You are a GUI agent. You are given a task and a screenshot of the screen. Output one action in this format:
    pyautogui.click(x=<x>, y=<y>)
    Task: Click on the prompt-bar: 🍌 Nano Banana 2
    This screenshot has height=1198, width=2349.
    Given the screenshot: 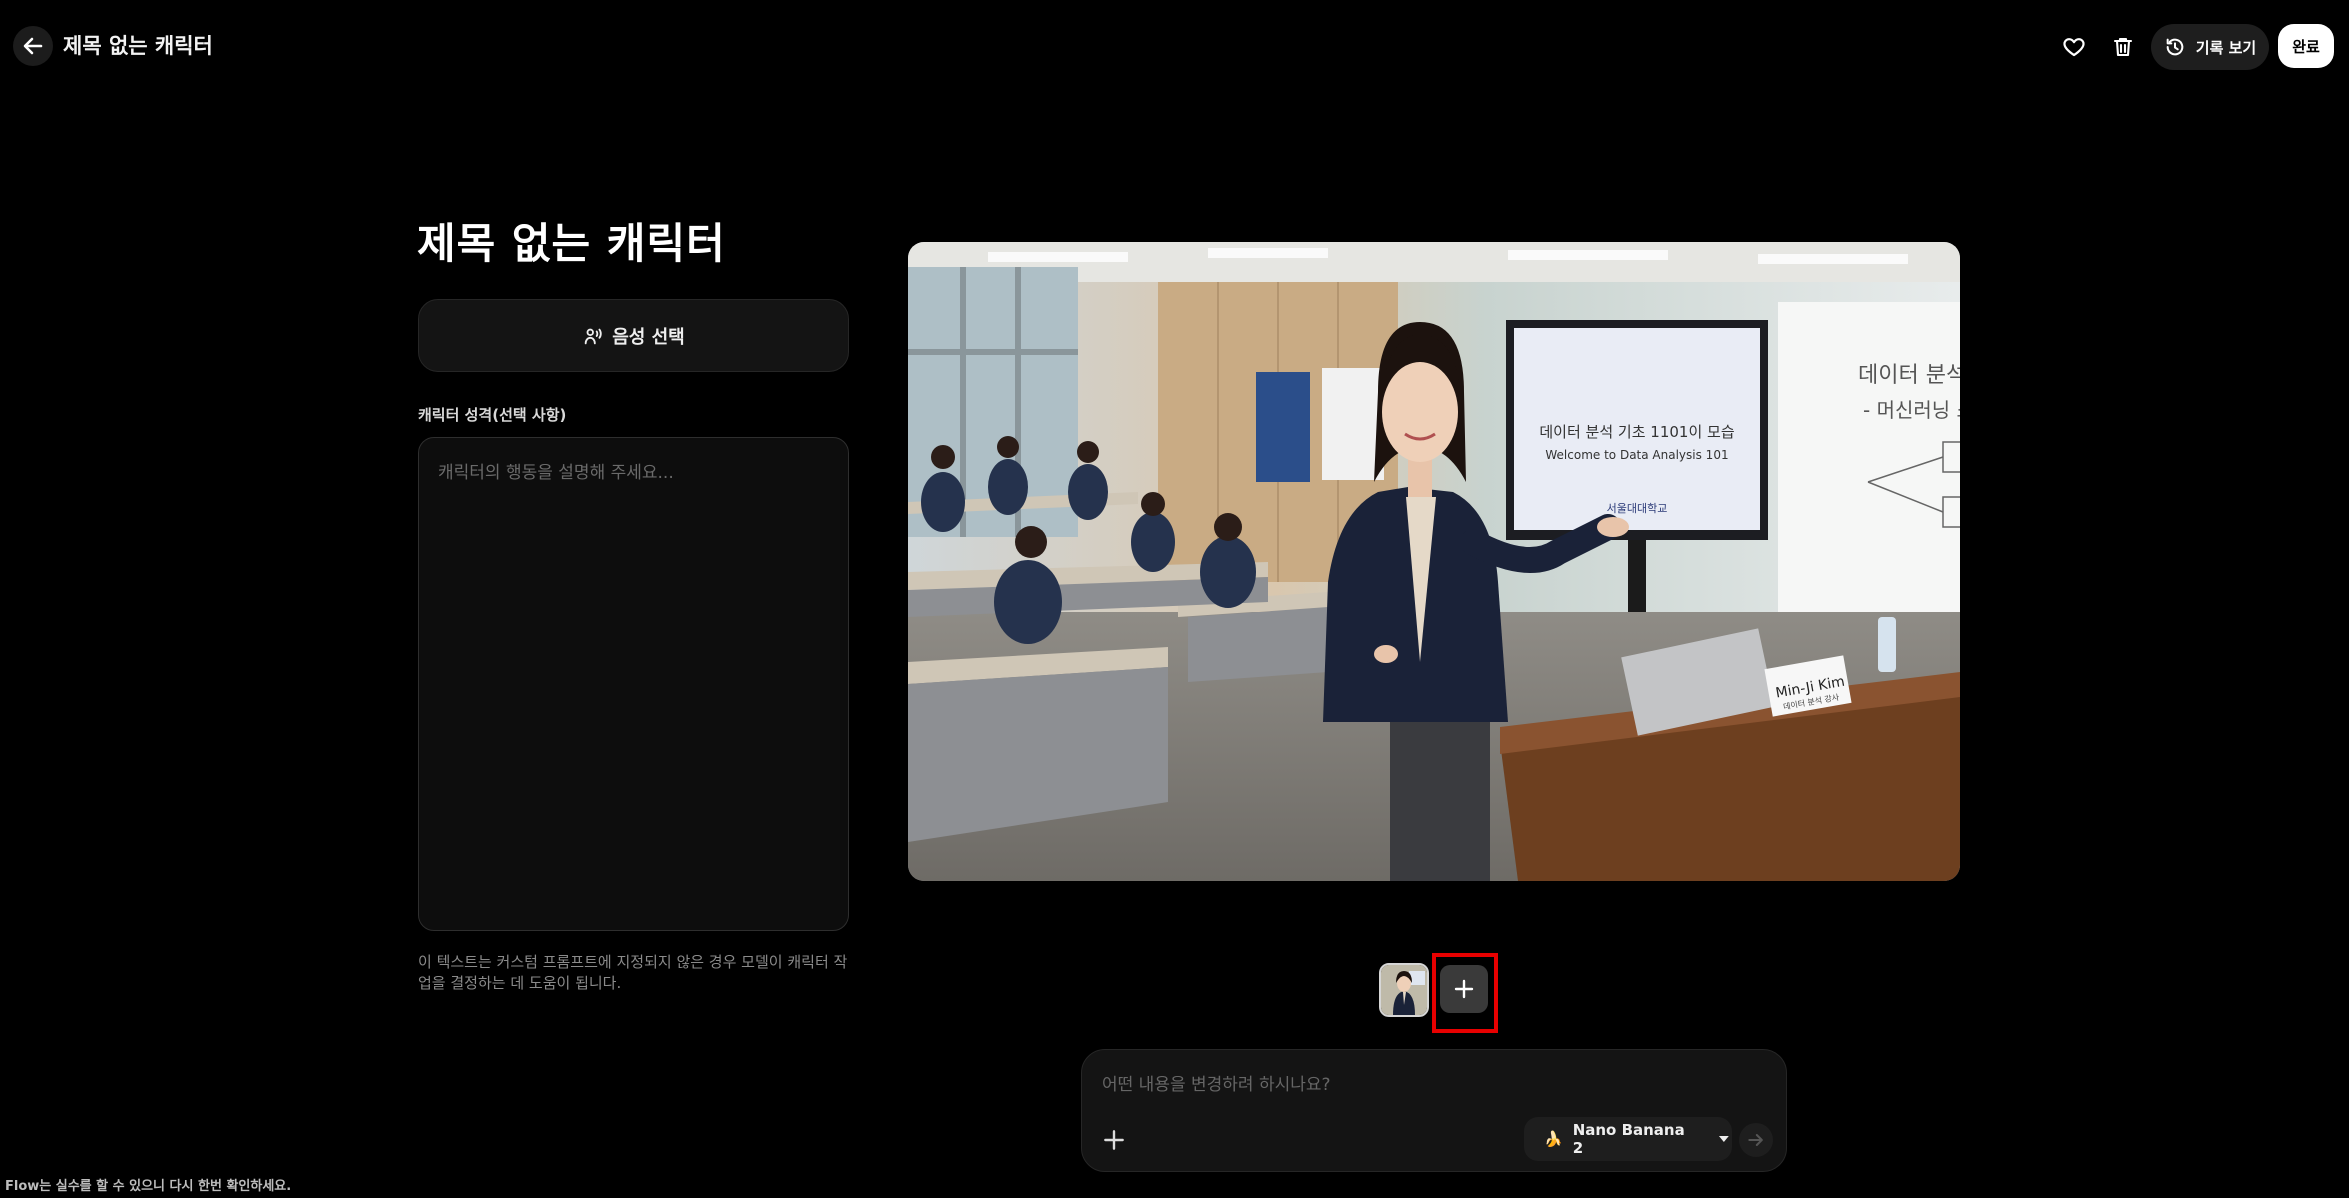 What is the action you would take?
    pyautogui.click(x=1434, y=1110)
    